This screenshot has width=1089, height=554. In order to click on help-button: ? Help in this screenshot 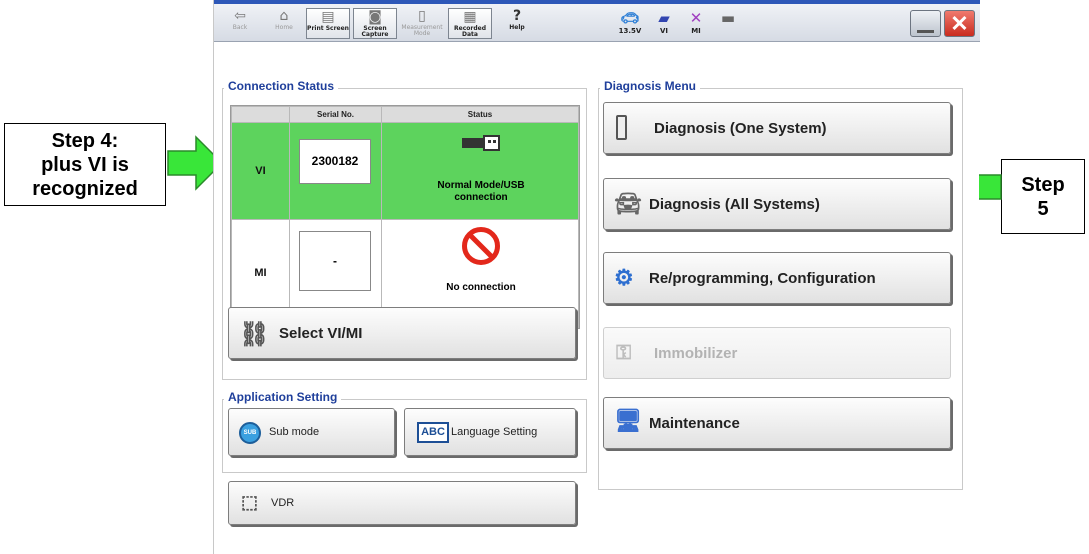, I will do `click(517, 23)`.